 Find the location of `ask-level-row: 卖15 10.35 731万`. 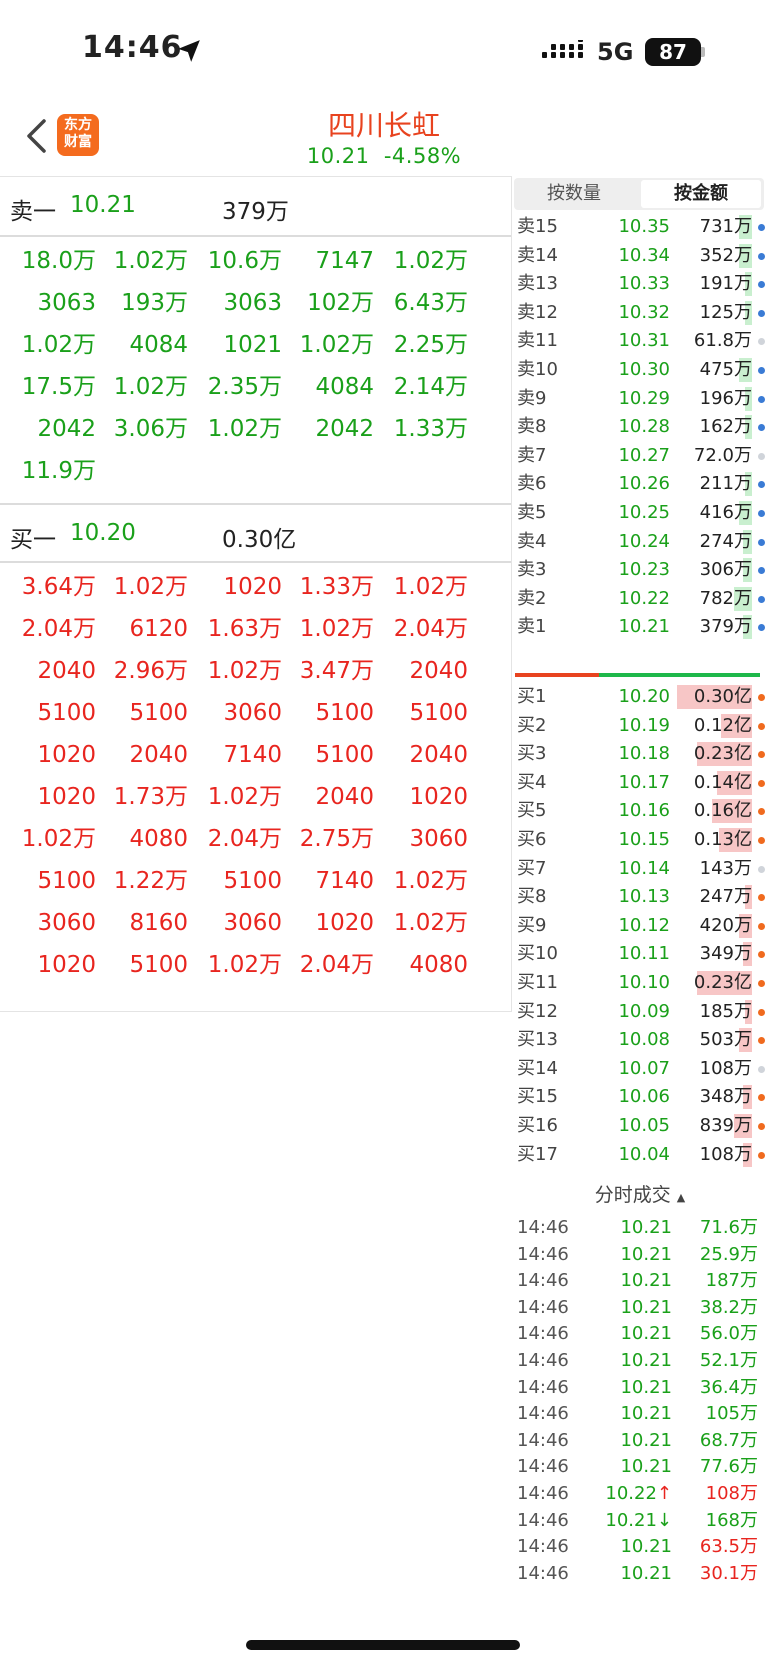

ask-level-row: 卖15 10.35 731万 is located at coordinates (640, 227).